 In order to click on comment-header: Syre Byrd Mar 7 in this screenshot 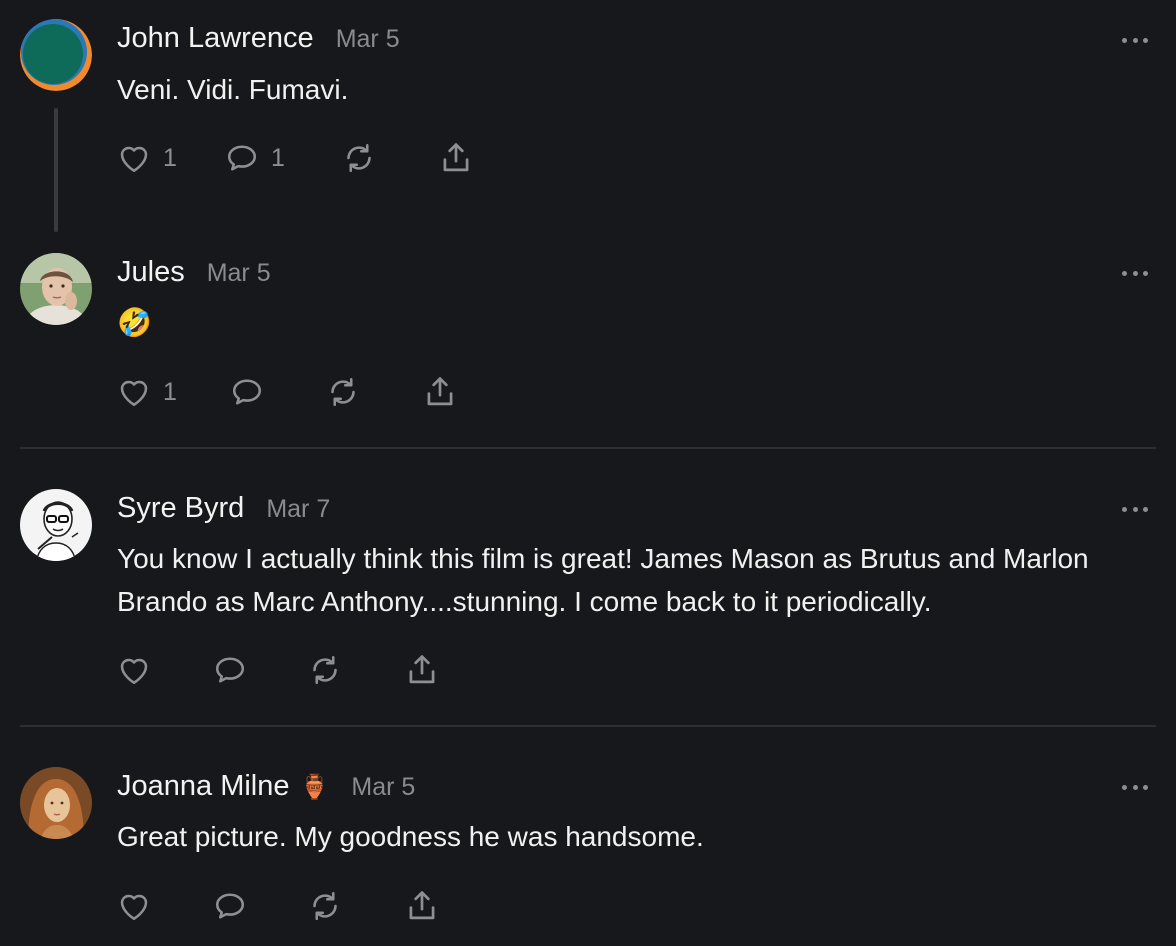, I will do `click(223, 508)`.